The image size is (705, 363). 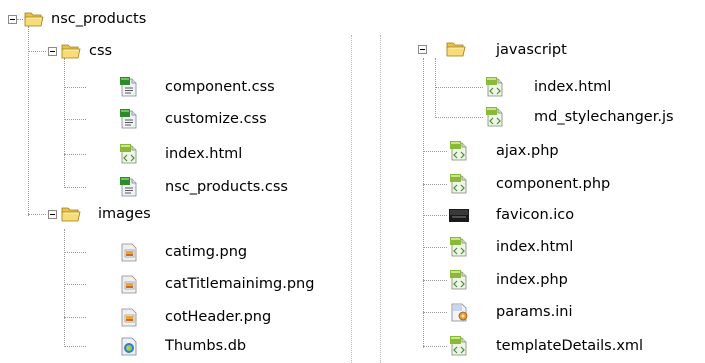 I want to click on tree-item-component-php: component.php, so click(x=553, y=184).